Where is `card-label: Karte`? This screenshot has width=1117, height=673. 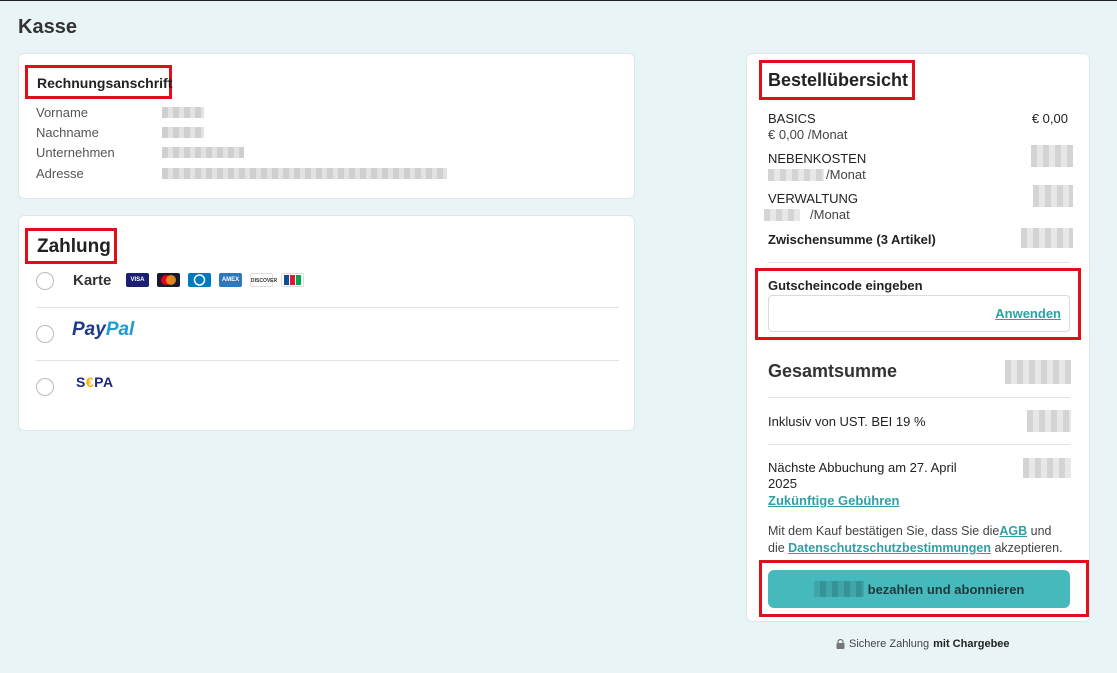
card-label: Karte is located at coordinates (92, 280).